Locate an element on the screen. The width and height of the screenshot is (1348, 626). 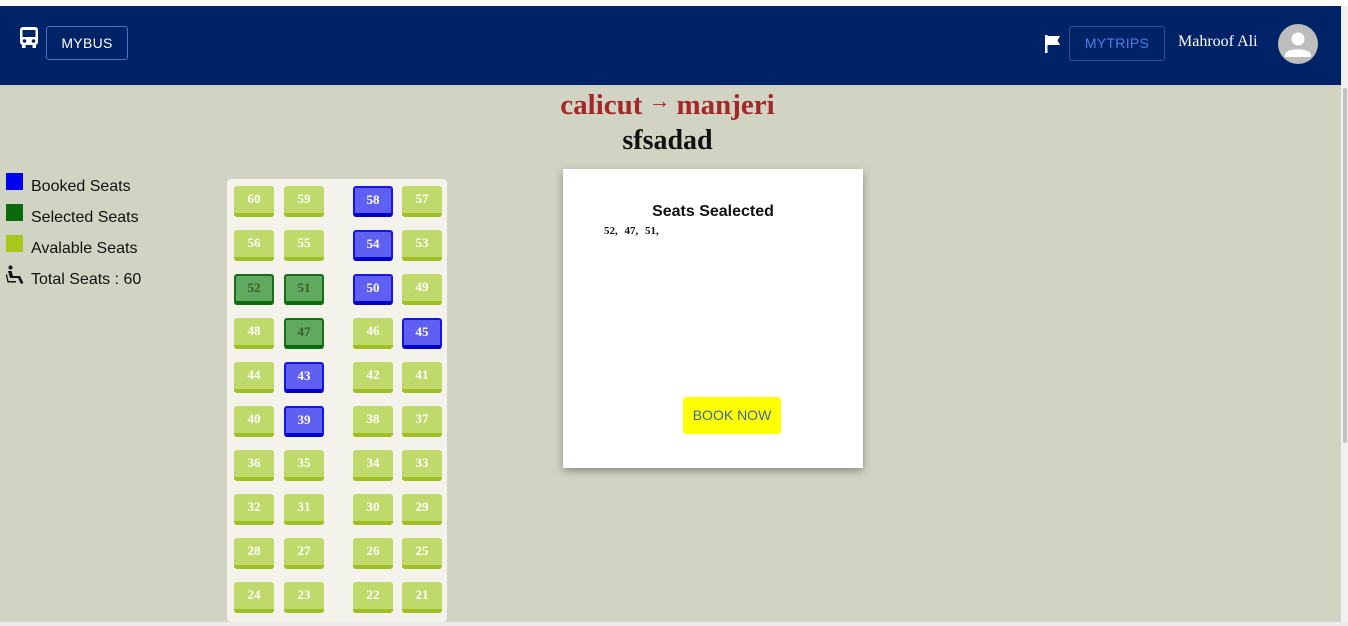
seat-selected: 52 is located at coordinates (254, 289).